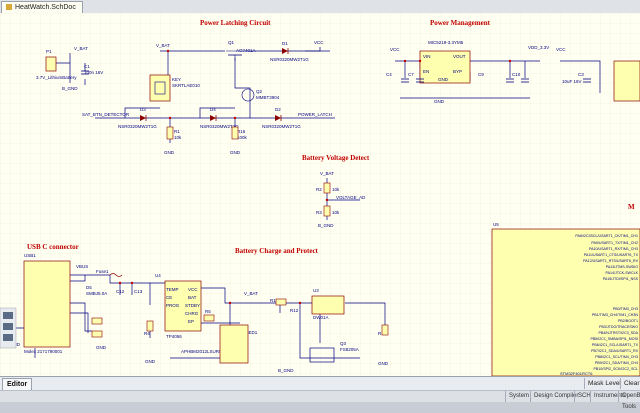 Image resolution: width=640 pixels, height=413 pixels. Describe the element at coordinates (565, 302) in the screenshot. I see `u5-mcu` at that location.